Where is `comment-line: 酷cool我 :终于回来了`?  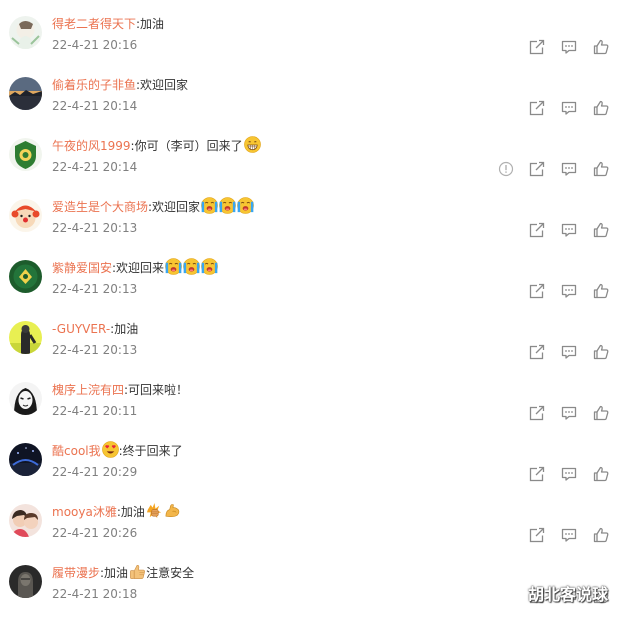
comment-line: 酷cool我 :终于回来了 is located at coordinates (117, 451).